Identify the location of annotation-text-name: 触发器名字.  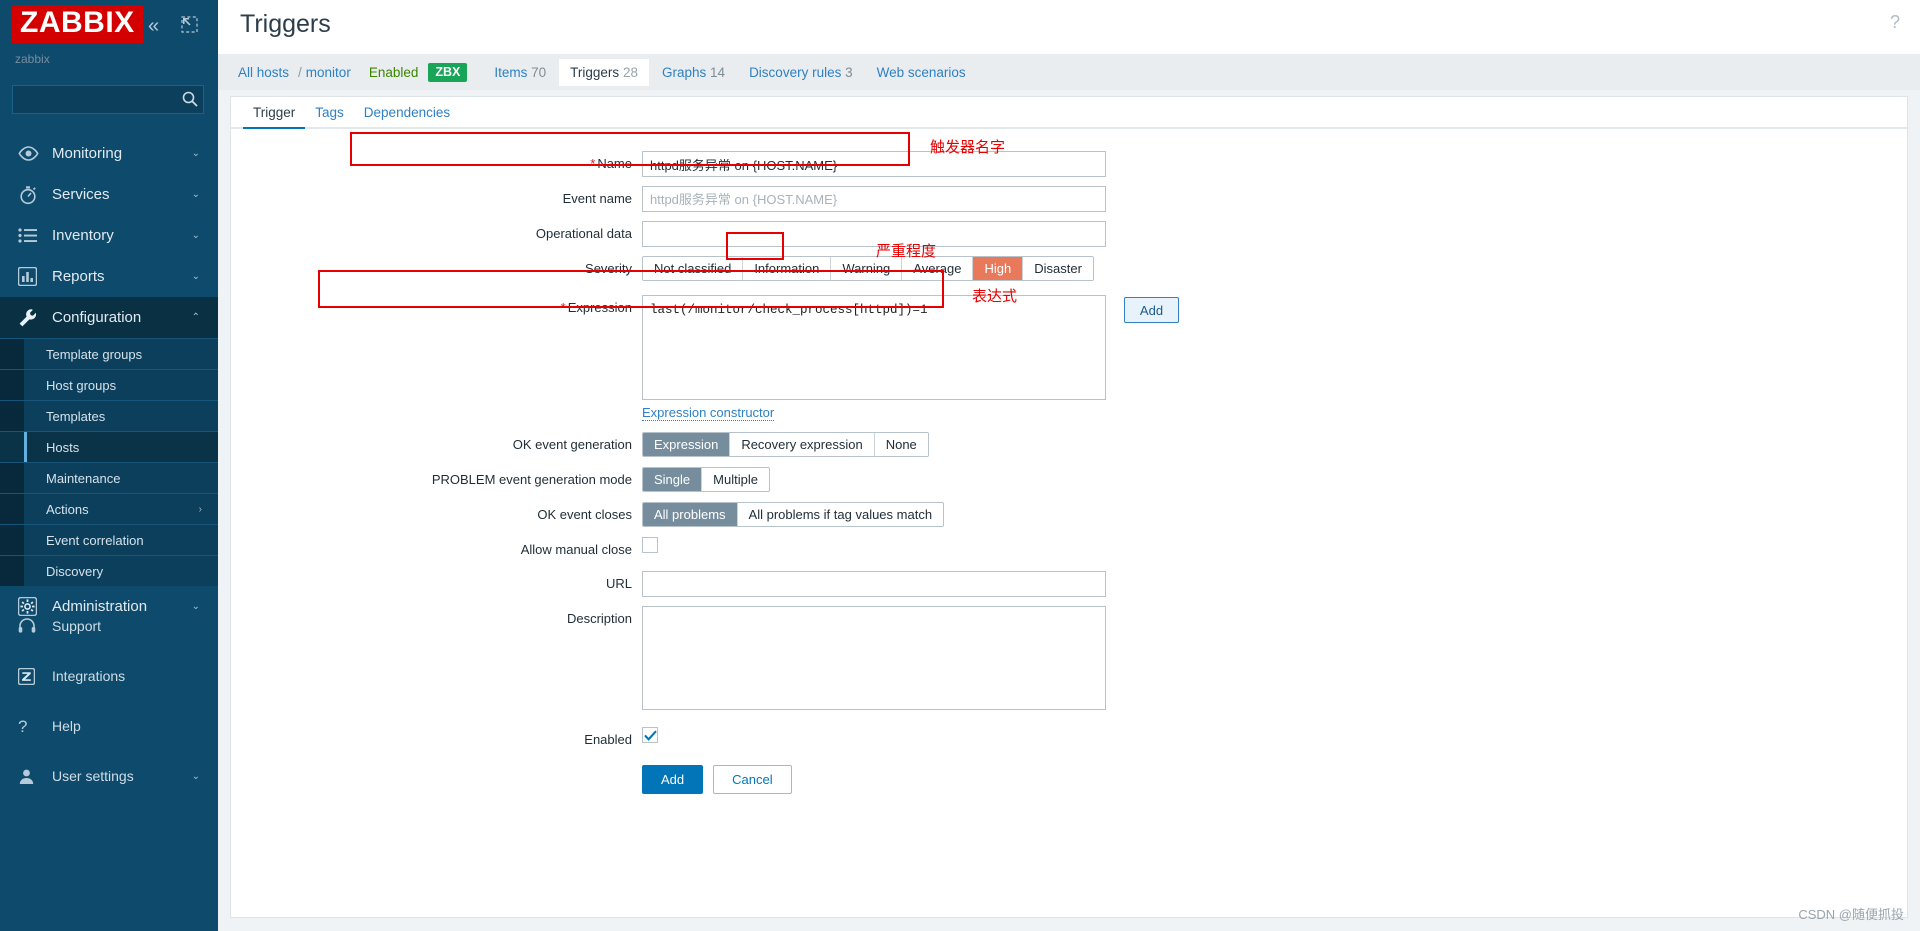
(968, 147).